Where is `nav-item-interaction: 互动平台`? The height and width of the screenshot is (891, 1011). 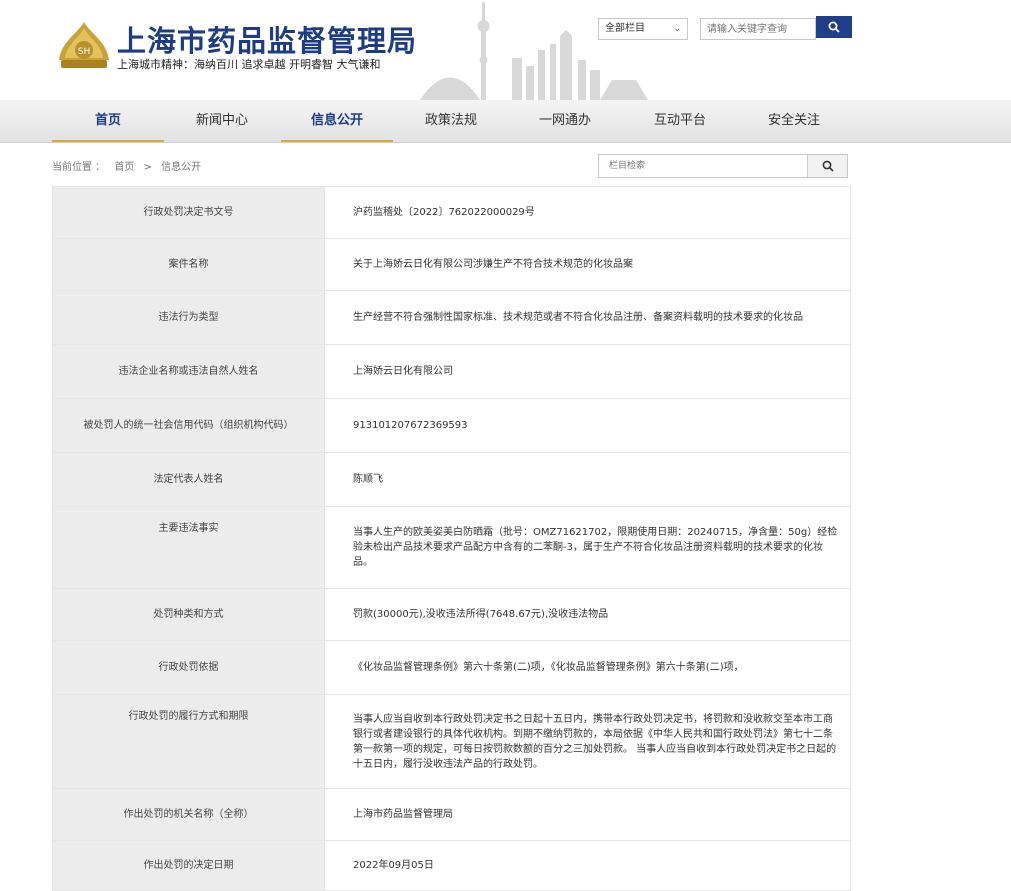 nav-item-interaction: 互动平台 is located at coordinates (680, 121).